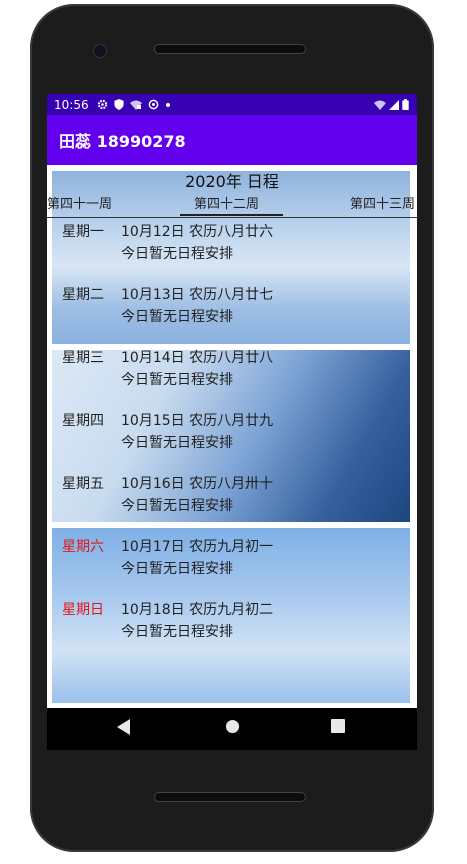 The image size is (467, 864). I want to click on day-date: 10月12日 农历八月廿六, so click(197, 232).